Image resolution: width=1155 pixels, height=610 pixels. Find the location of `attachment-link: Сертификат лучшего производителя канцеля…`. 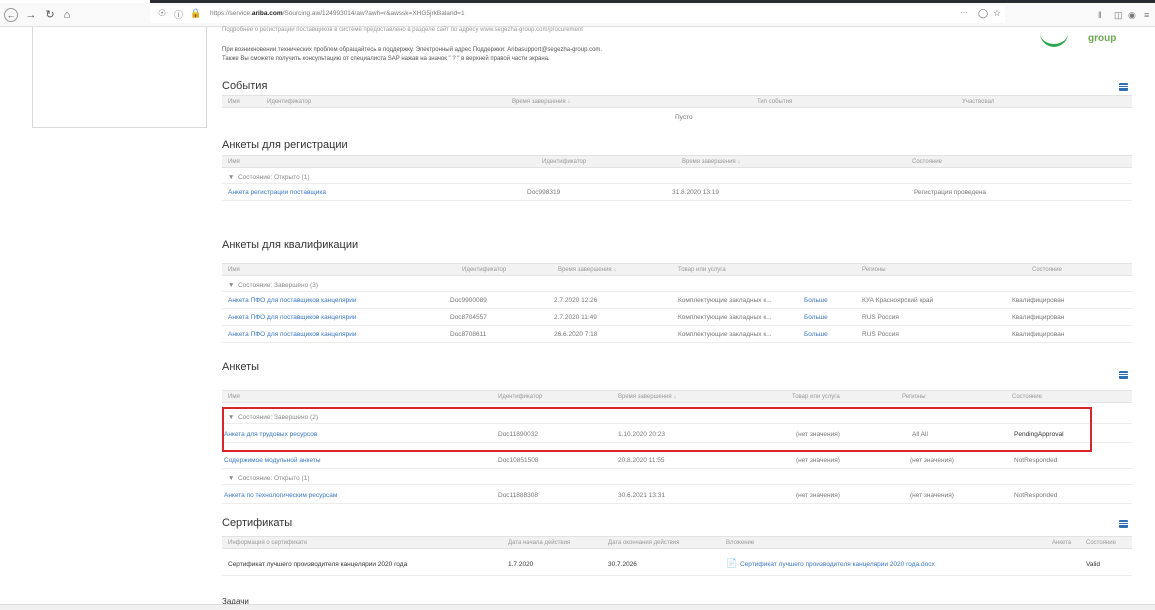

attachment-link: Сертификат лучшего производителя канцеля… is located at coordinates (837, 564).